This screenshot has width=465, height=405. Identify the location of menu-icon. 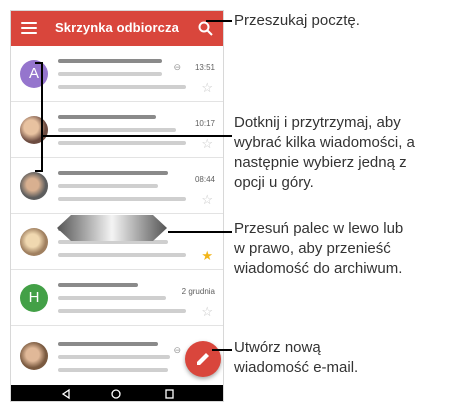
(29, 28).